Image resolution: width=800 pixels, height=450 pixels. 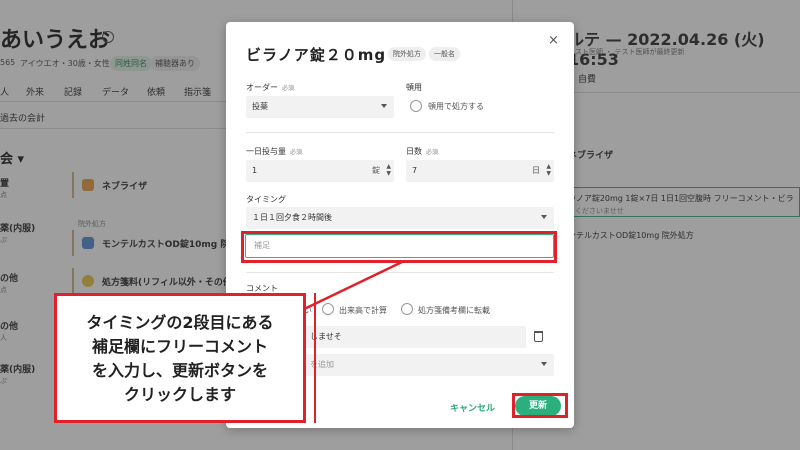 What do you see at coordinates (416, 106) in the screenshot?
I see `prn-radio` at bounding box center [416, 106].